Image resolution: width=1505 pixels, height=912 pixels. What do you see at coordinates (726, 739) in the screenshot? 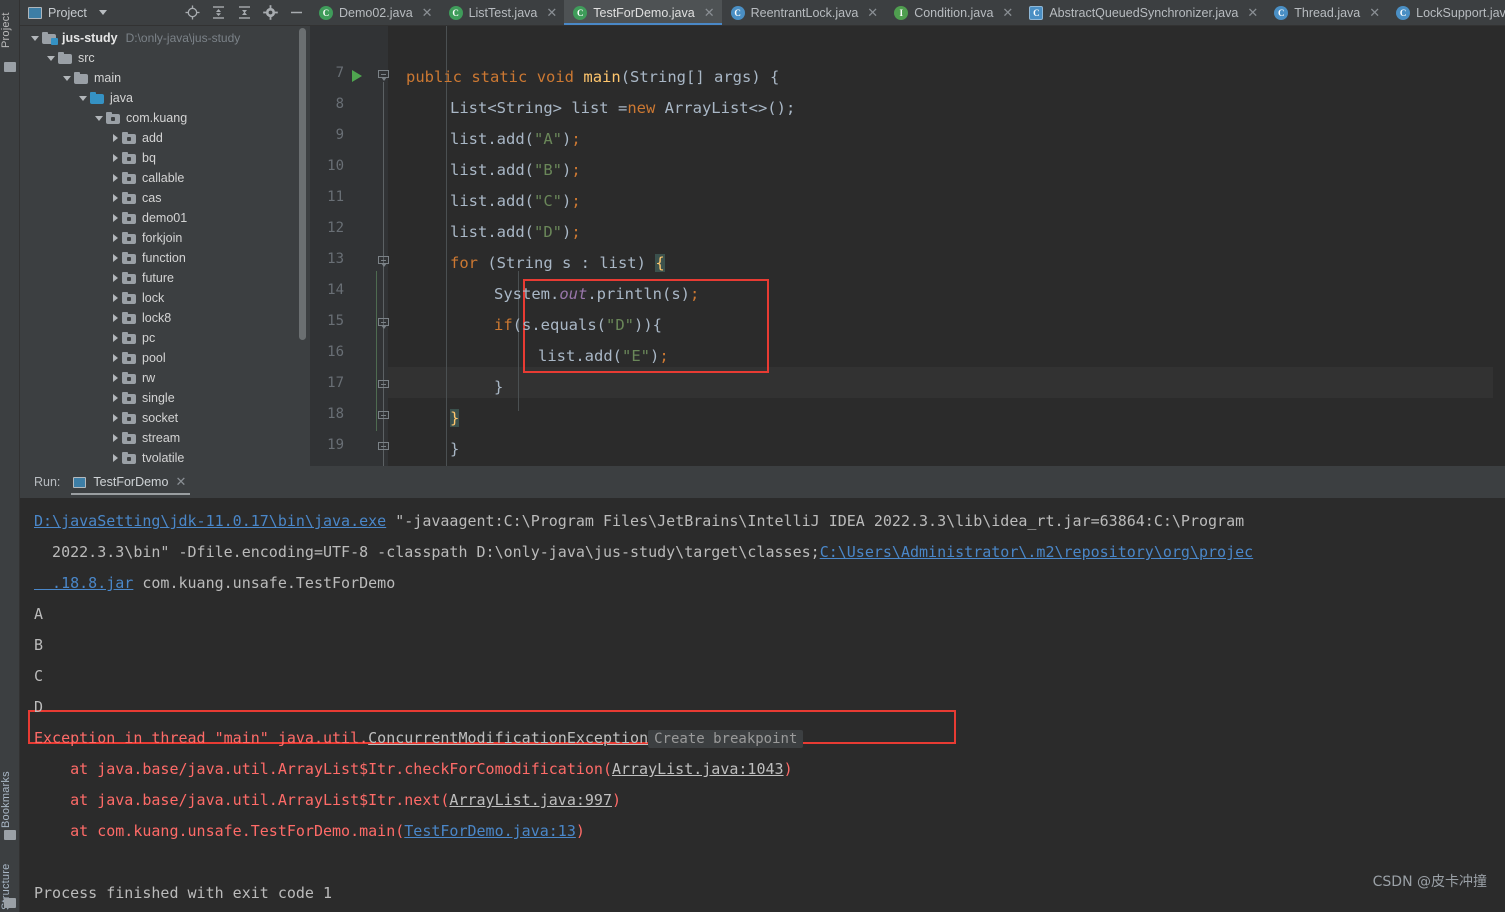
I see `create-breakpoint-badge: Create breakpoint` at bounding box center [726, 739].